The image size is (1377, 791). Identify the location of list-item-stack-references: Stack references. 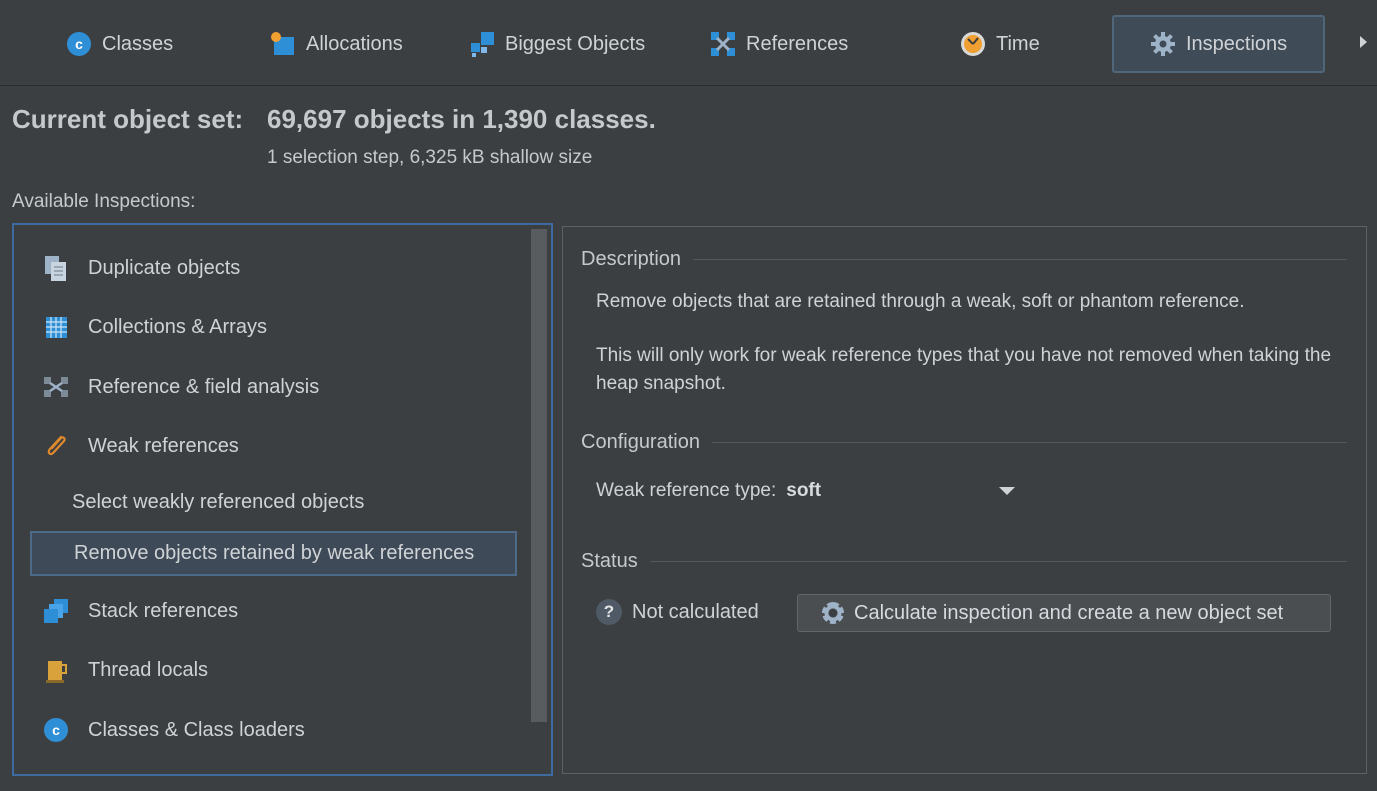
(140, 611).